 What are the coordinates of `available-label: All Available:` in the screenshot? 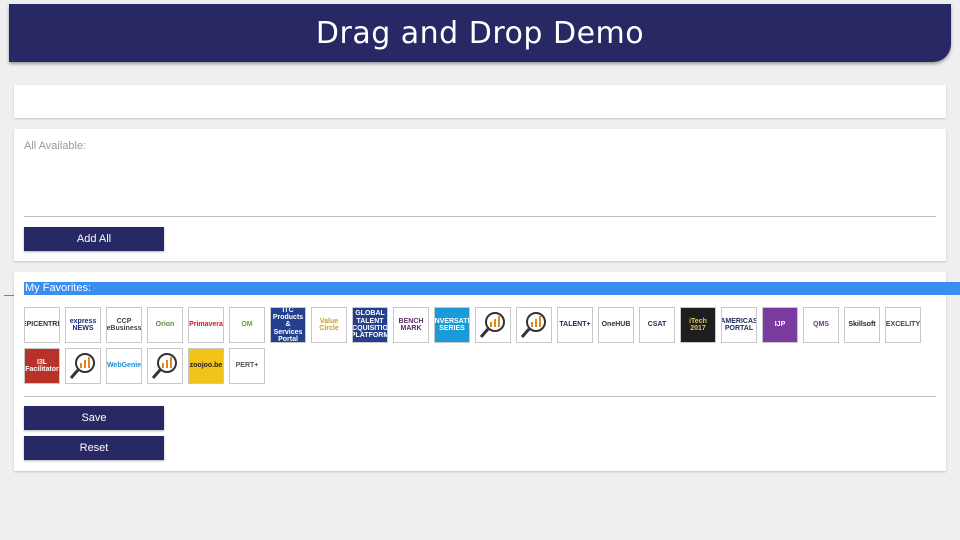 It's located at (55, 146).